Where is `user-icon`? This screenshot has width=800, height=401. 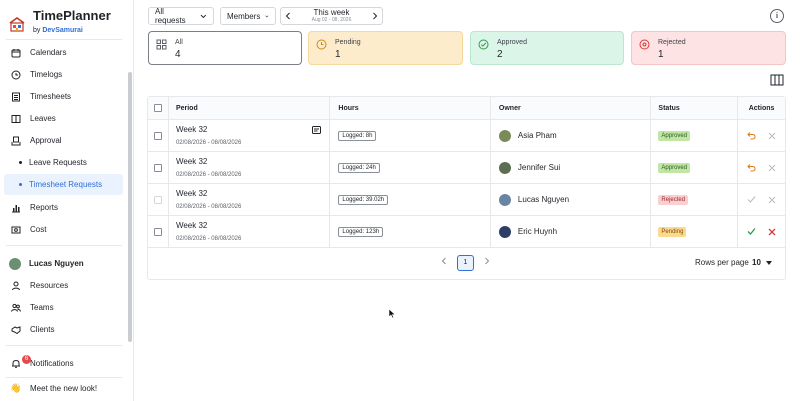
user-icon is located at coordinates (16, 286).